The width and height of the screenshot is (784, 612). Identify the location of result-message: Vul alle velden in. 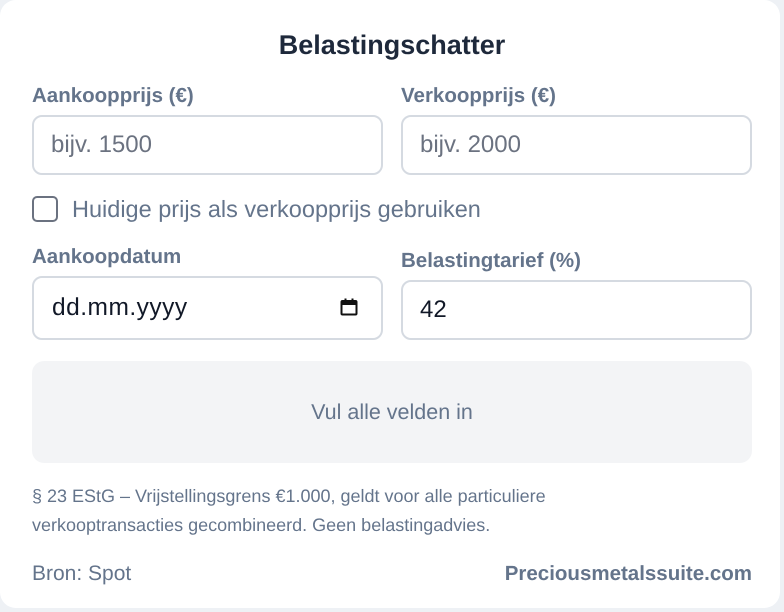
(392, 412).